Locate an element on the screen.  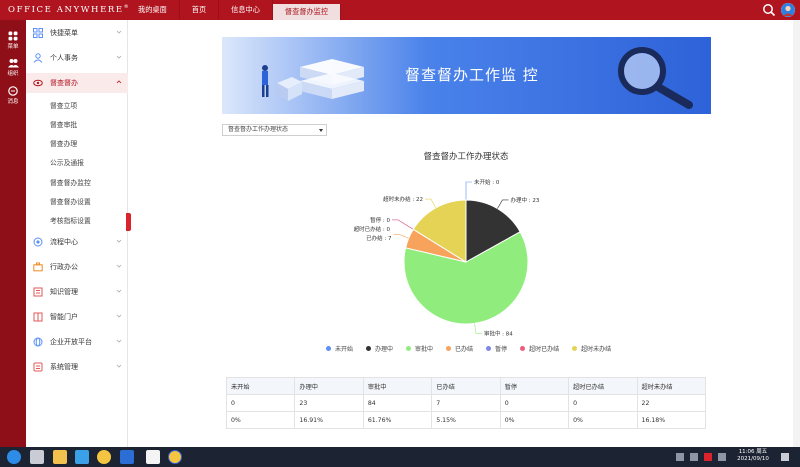
people-icon is located at coordinates (13, 63).